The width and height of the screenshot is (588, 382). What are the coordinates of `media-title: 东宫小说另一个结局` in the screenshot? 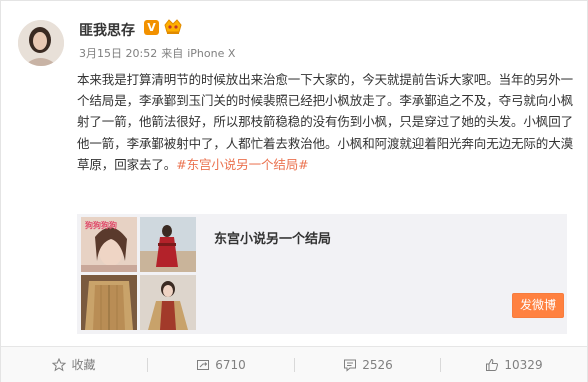 It's located at (272, 237).